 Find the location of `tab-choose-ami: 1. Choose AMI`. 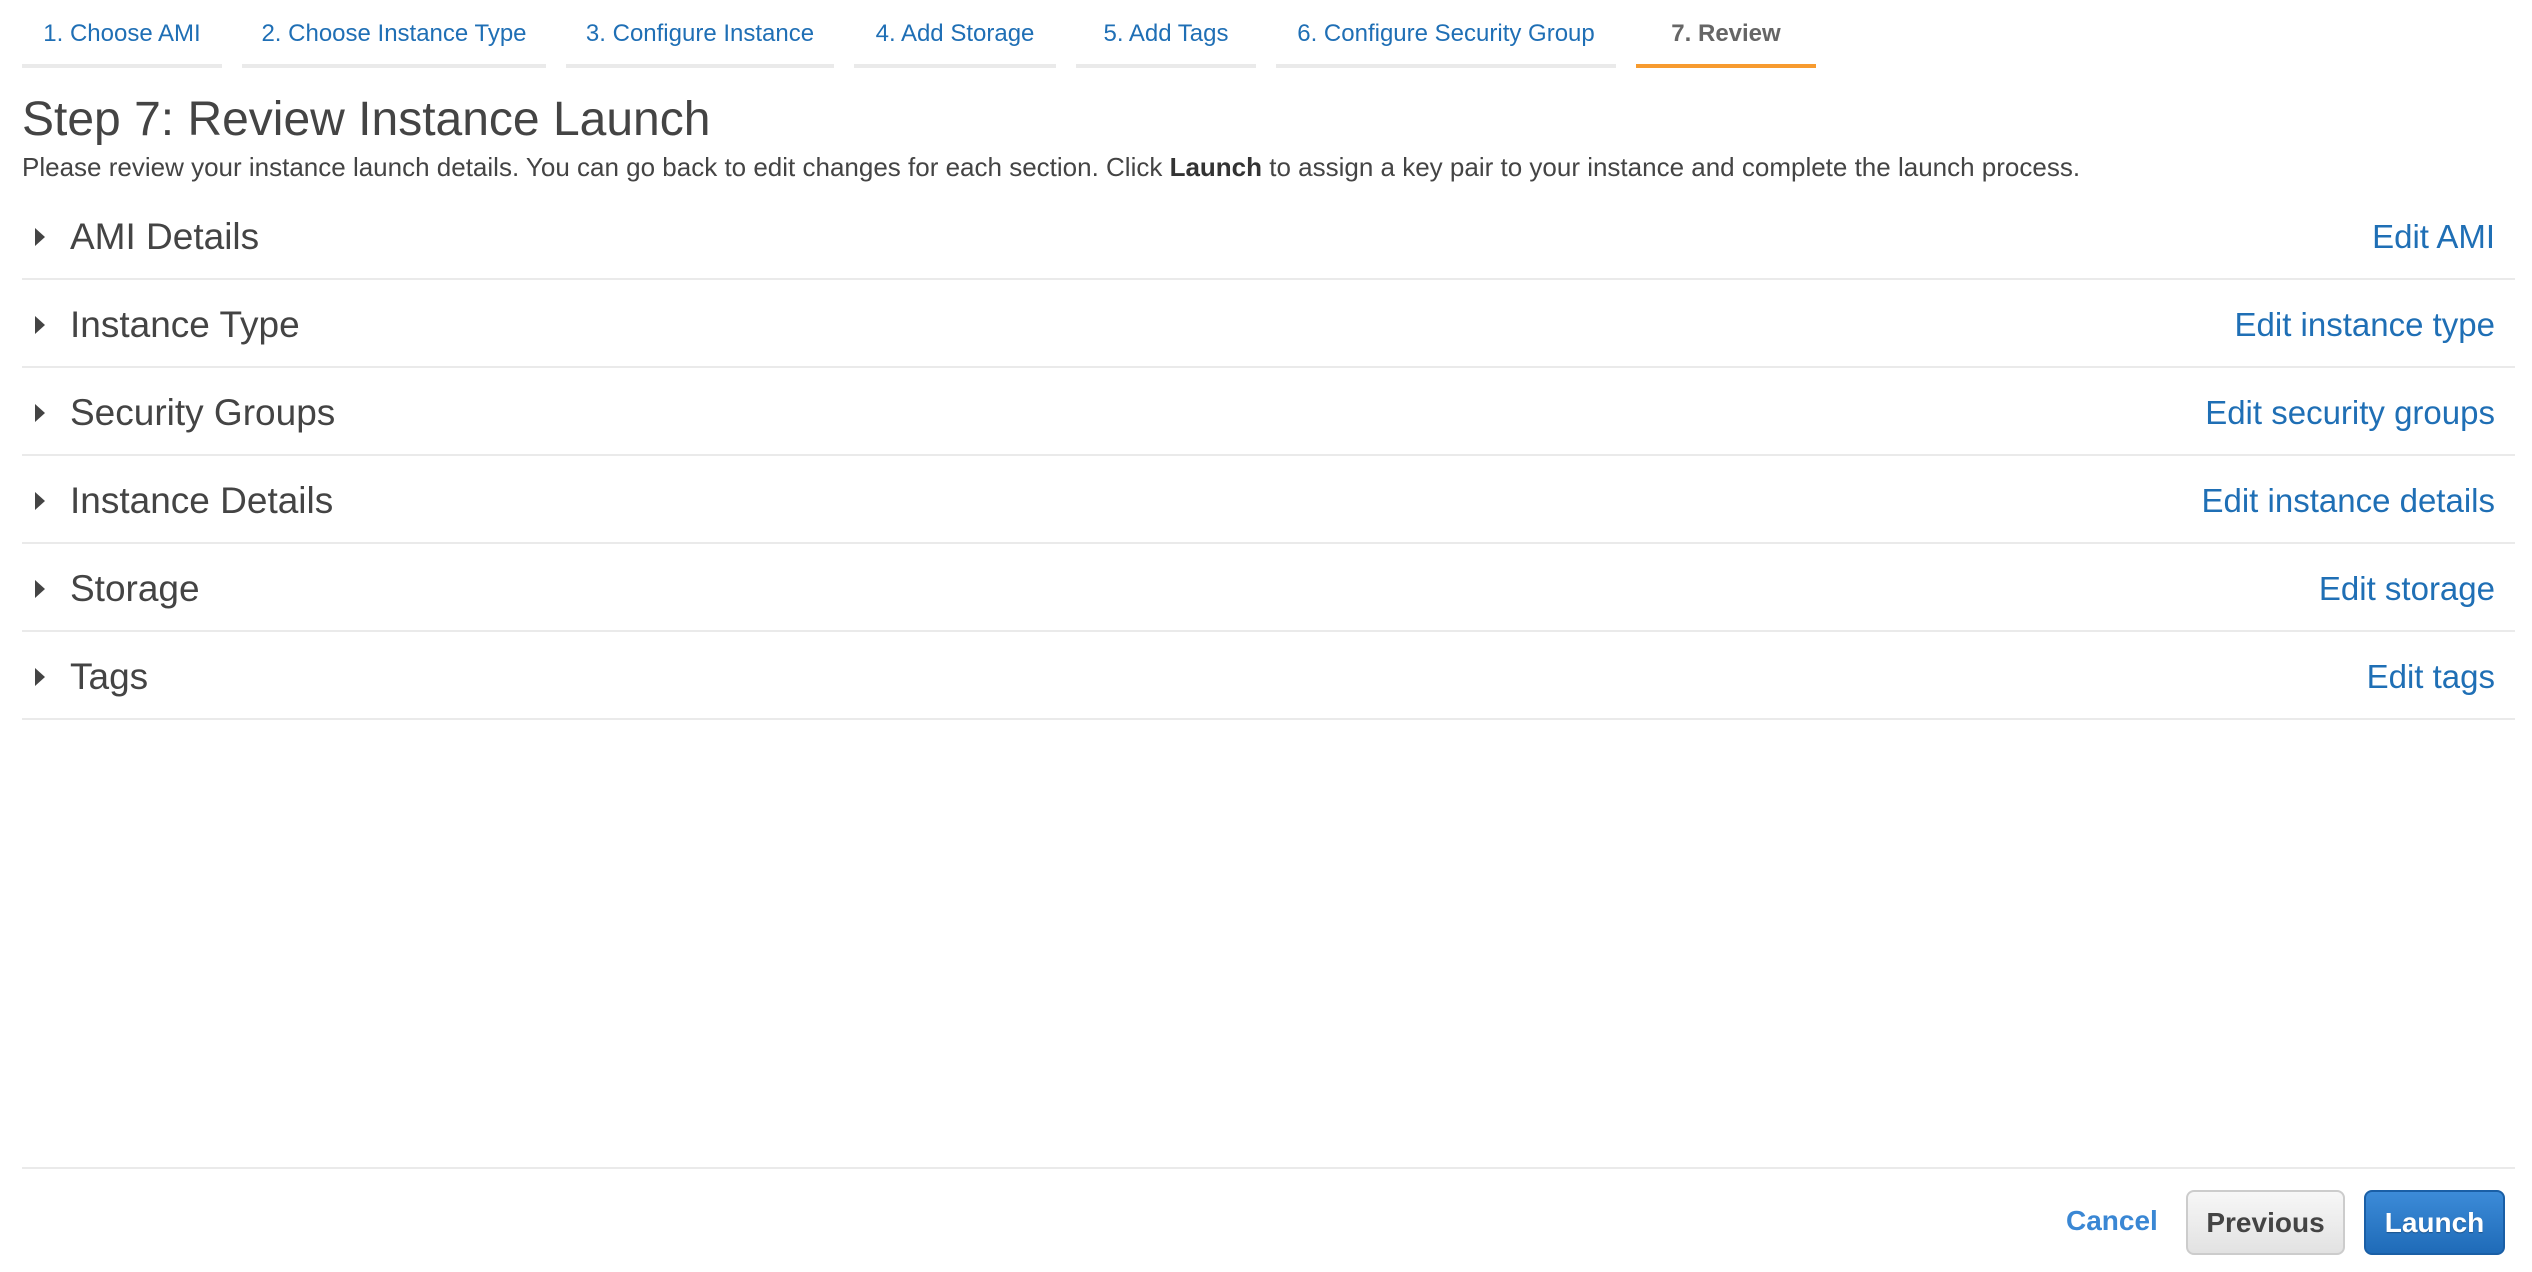

tab-choose-ami: 1. Choose AMI is located at coordinates (122, 34).